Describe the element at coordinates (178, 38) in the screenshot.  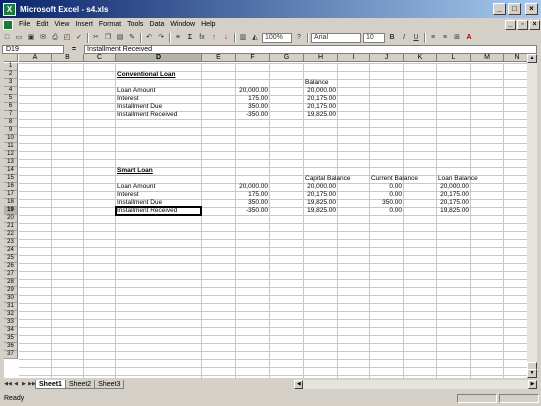
I see `hyperlink-icon: ⚭` at that location.